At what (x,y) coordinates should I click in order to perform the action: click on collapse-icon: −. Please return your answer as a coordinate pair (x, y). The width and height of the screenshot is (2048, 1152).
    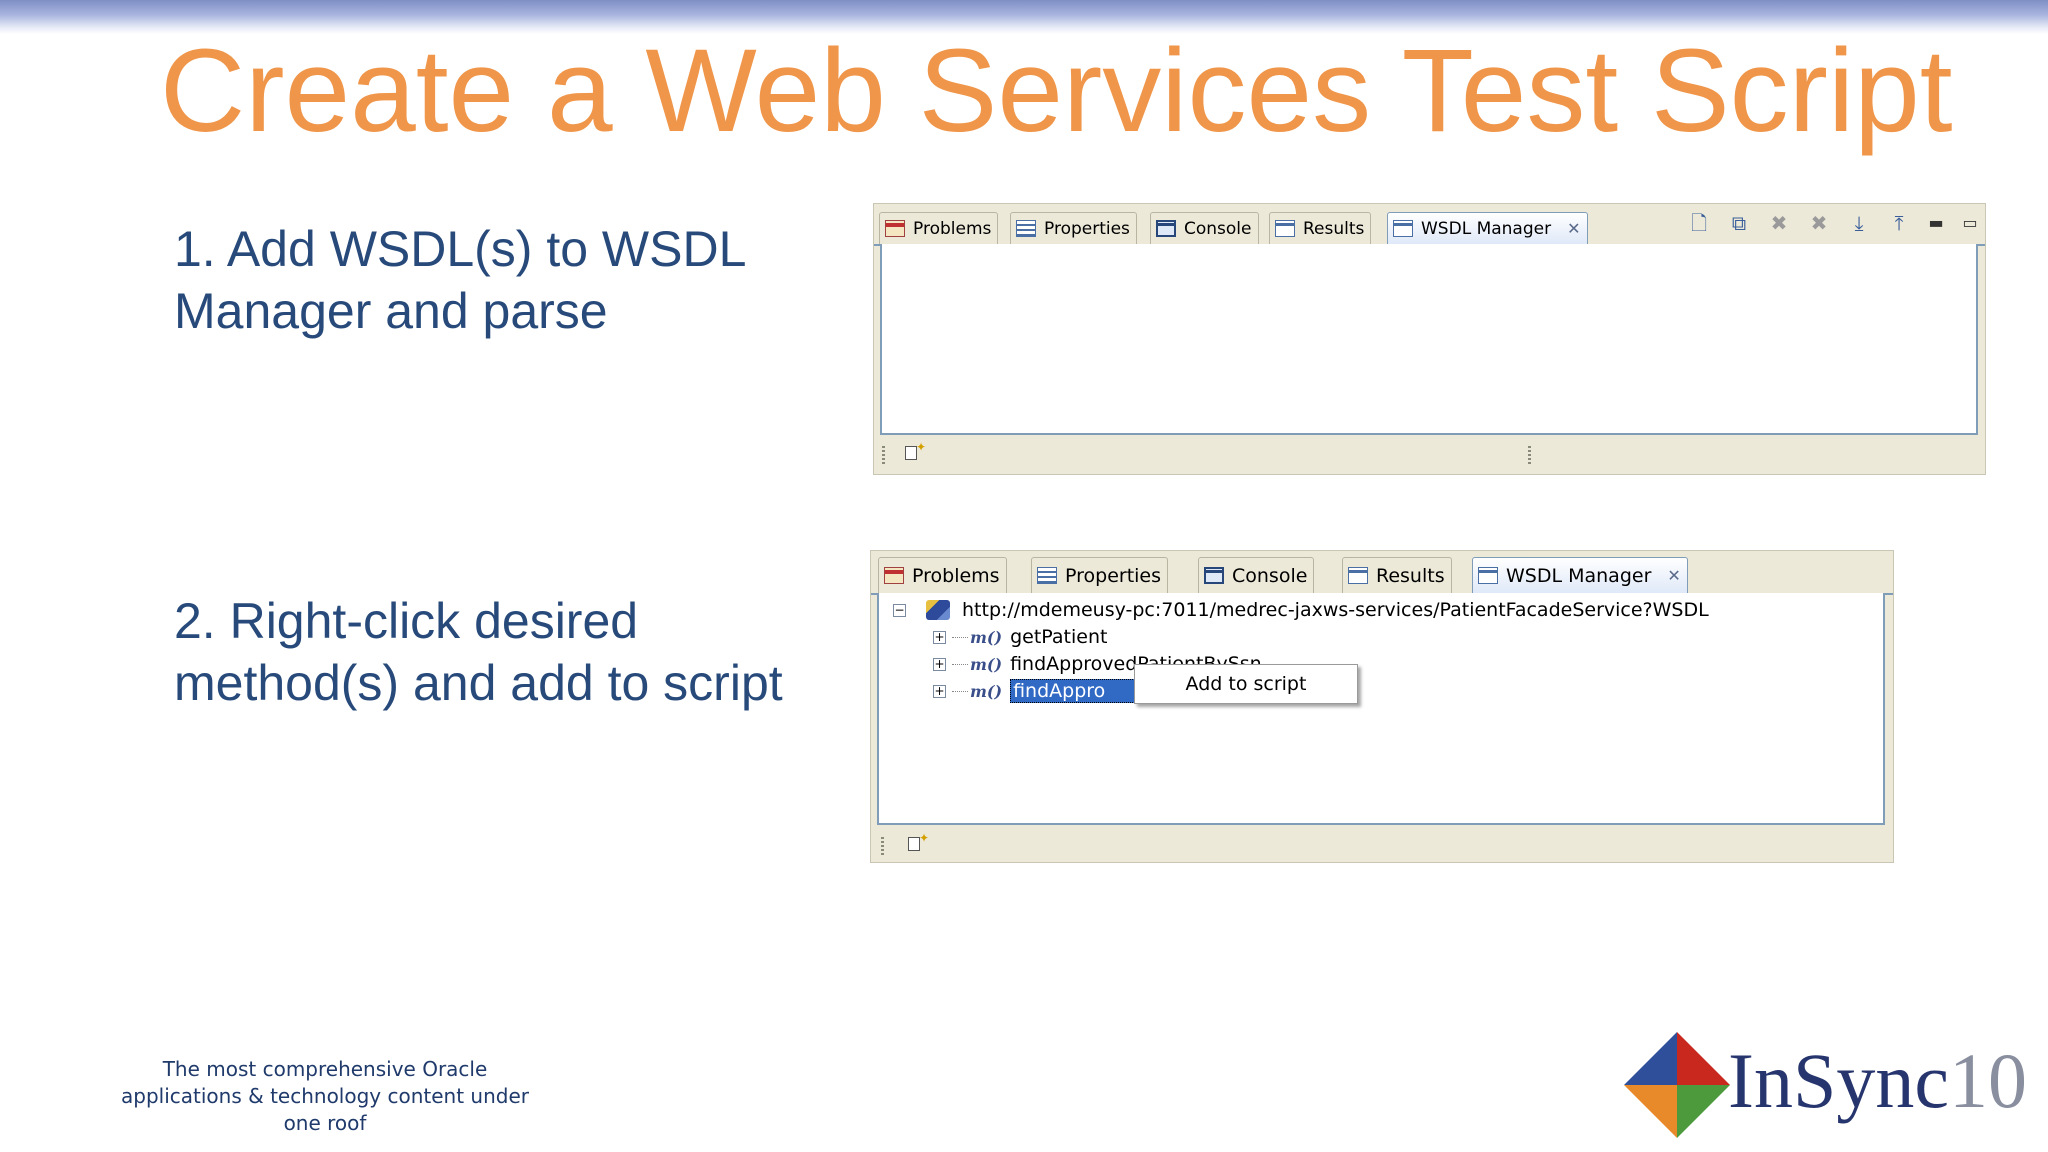
    Looking at the image, I should click on (899, 610).